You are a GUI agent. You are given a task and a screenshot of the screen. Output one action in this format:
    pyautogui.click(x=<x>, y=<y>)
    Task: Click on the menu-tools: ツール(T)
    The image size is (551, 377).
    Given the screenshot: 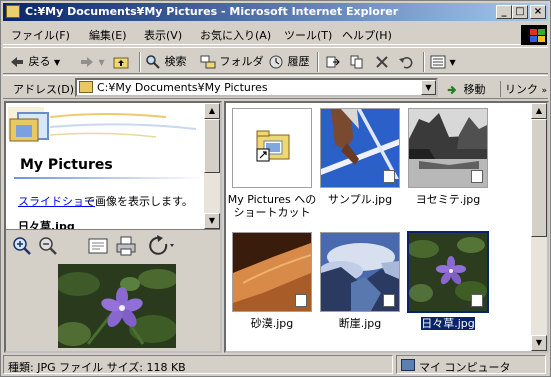 What is the action you would take?
    pyautogui.click(x=308, y=35)
    